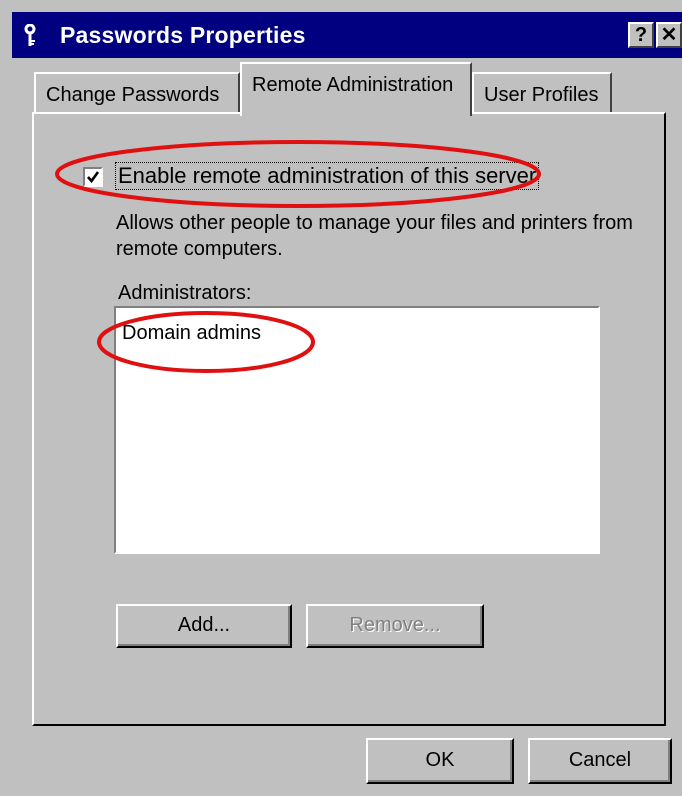  What do you see at coordinates (669, 35) in the screenshot?
I see `close-button: ✕` at bounding box center [669, 35].